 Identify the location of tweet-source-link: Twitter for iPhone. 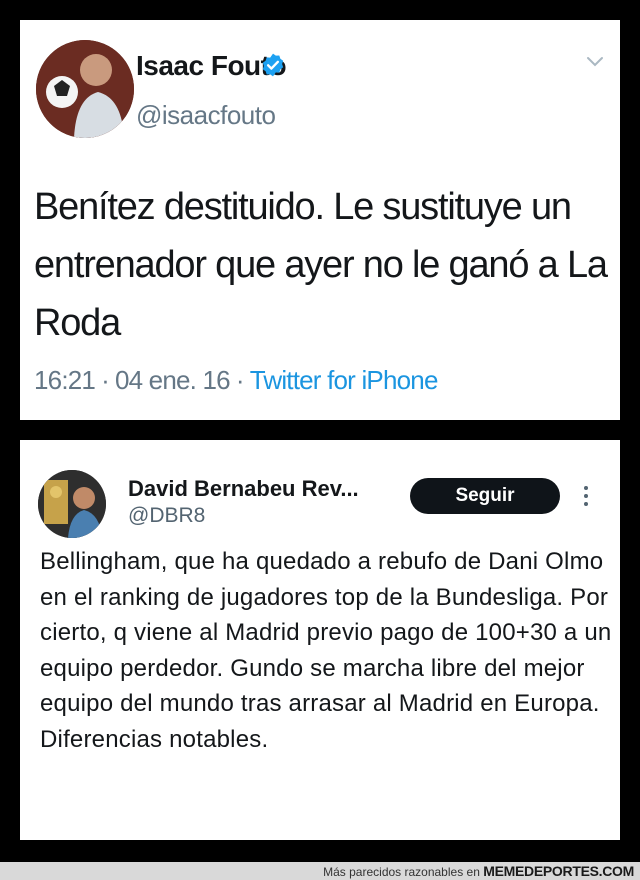
(344, 380).